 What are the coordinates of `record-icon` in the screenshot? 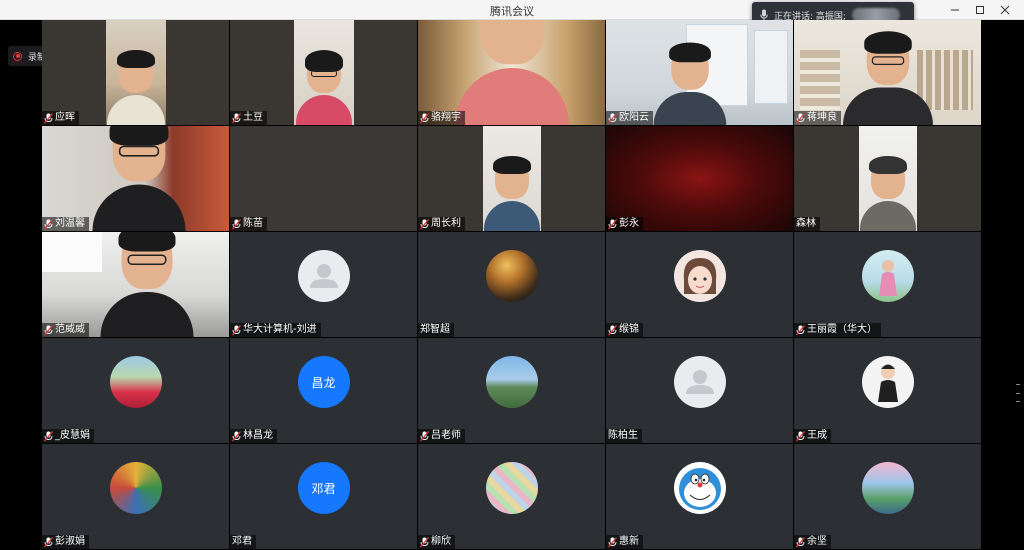 It's located at (17, 56).